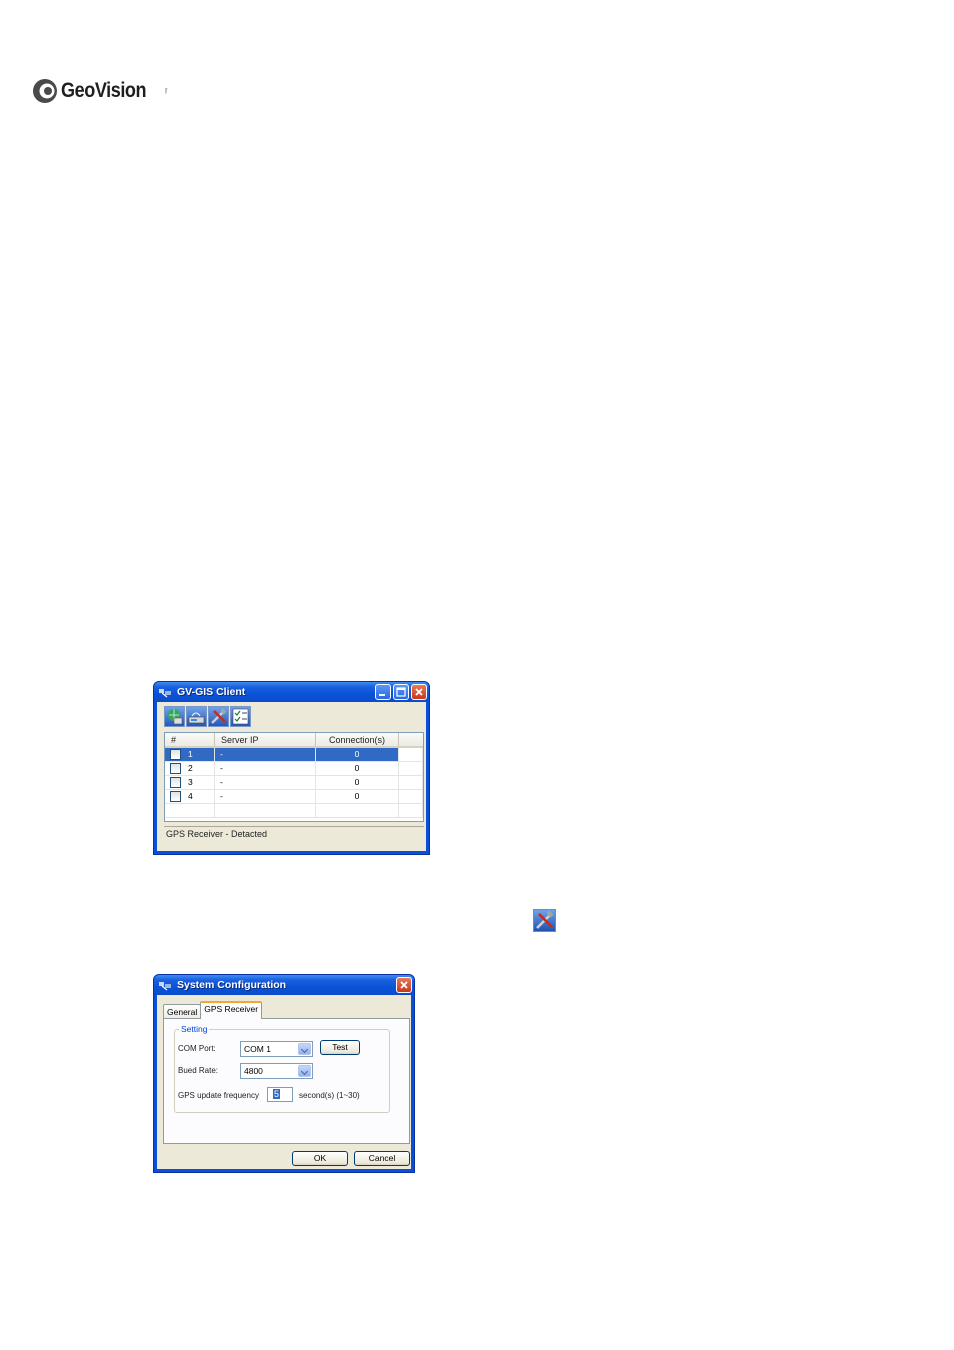 This screenshot has width=954, height=1350. What do you see at coordinates (276, 1049) in the screenshot?
I see `com-port-select: COM 1` at bounding box center [276, 1049].